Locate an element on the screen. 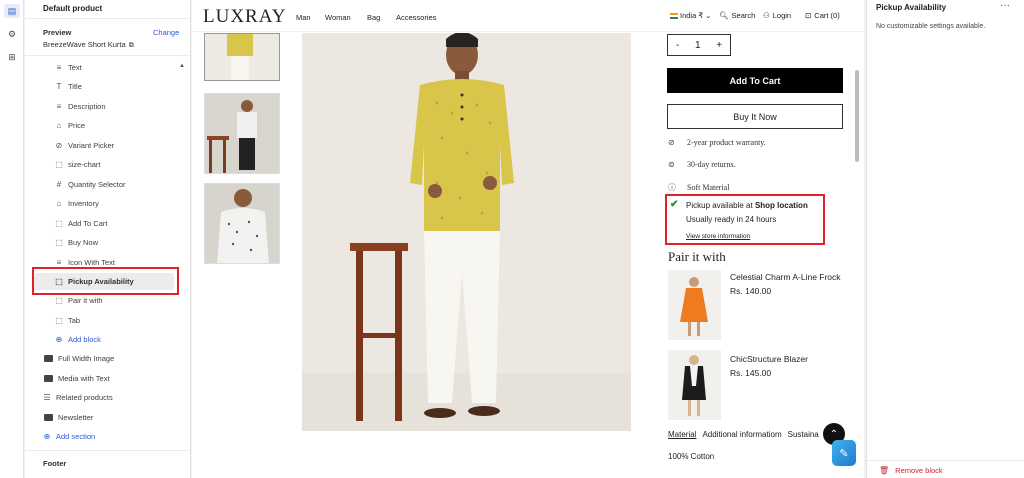 This screenshot has height=478, width=1024. quantity-decrease-button: - is located at coordinates (677, 45).